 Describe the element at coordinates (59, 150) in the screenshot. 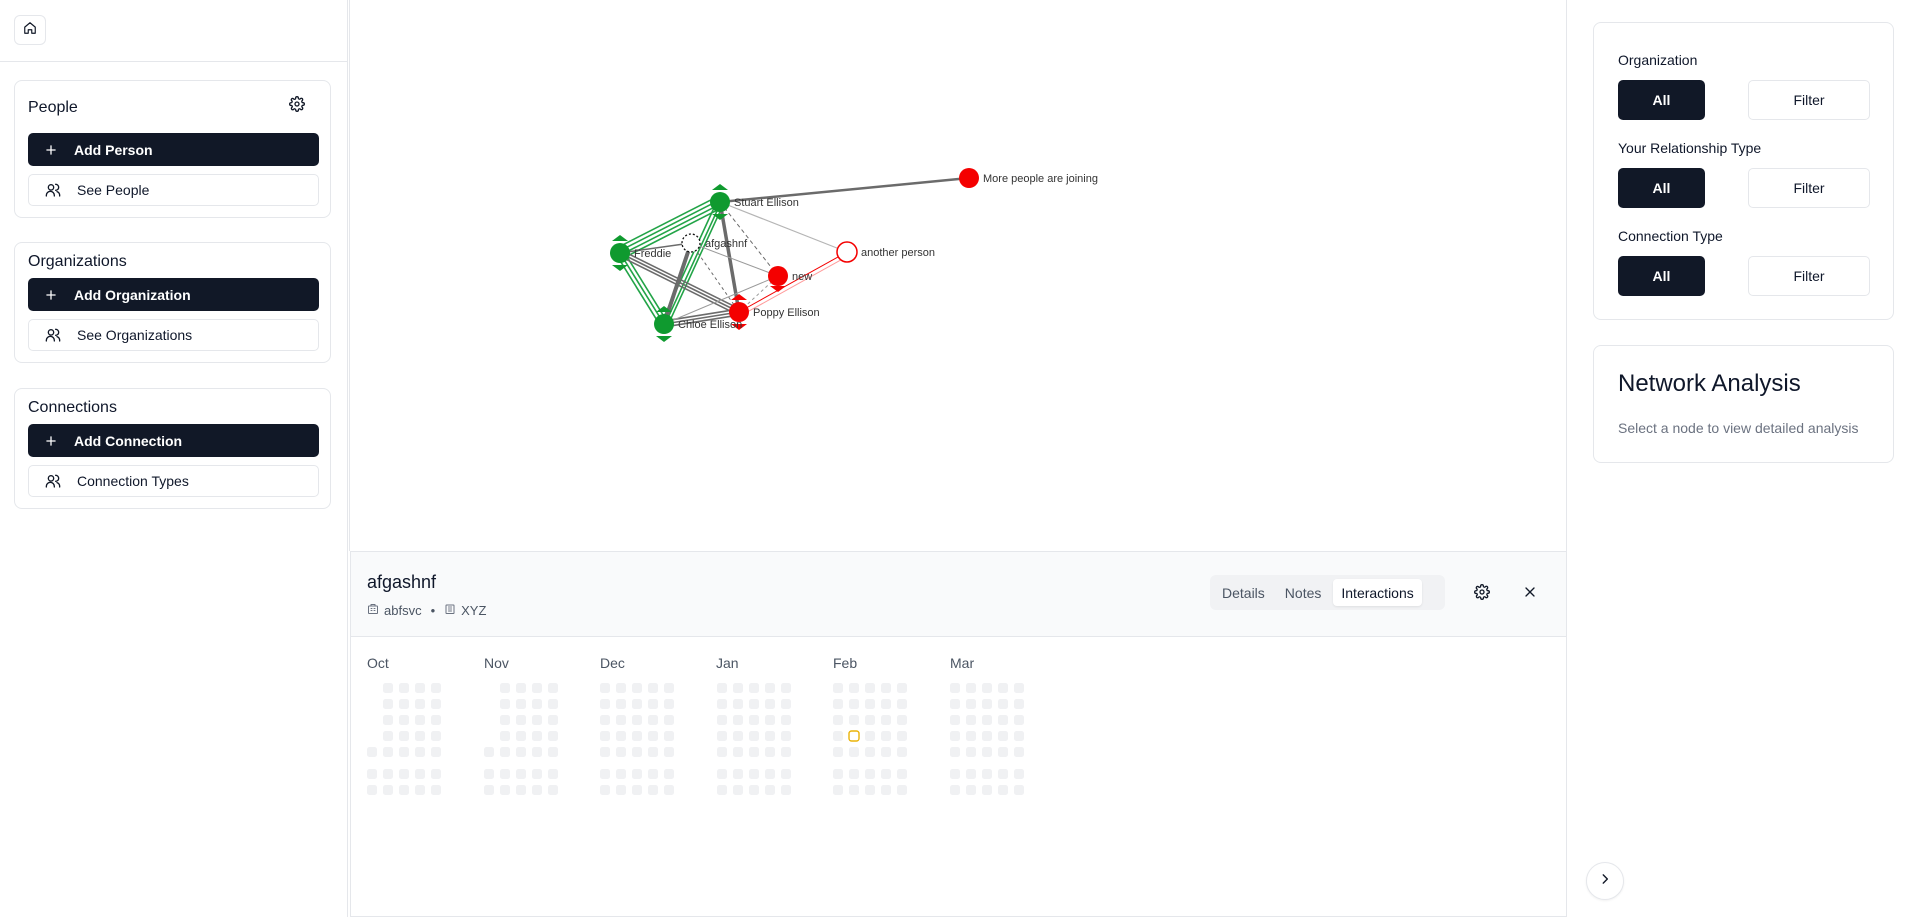

I see `plus-icon` at that location.